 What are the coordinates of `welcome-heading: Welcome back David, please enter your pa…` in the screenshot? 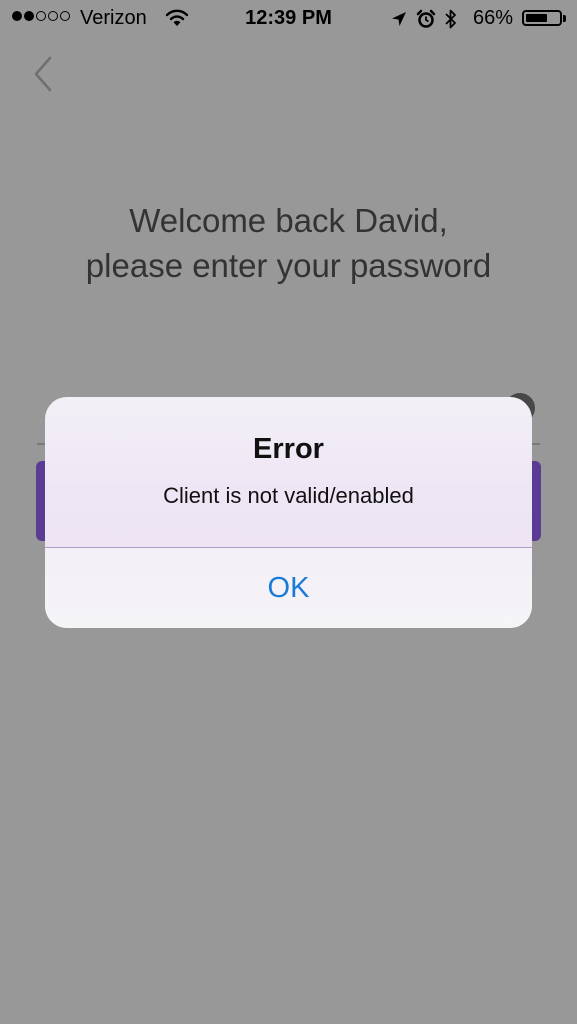 It's located at (288, 243).